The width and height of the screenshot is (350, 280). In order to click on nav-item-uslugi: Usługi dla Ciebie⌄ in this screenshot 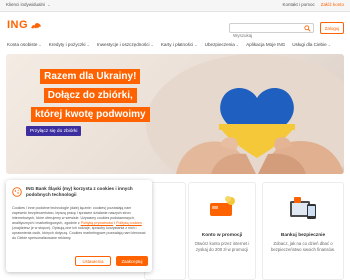, I will do `click(311, 47)`.